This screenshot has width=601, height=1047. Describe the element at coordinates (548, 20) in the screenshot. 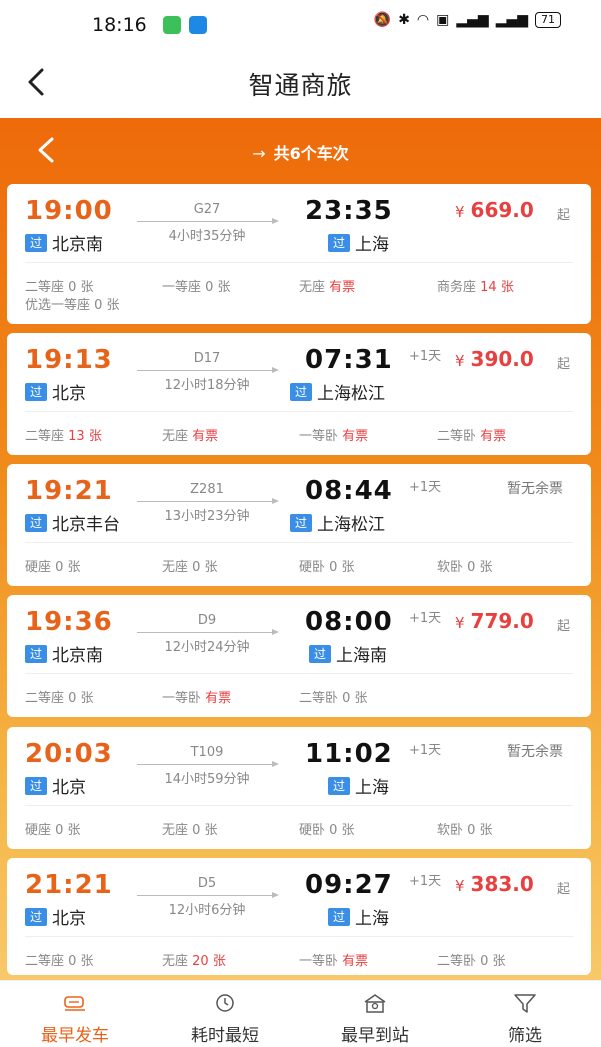

I see `battery-icon: 71` at that location.